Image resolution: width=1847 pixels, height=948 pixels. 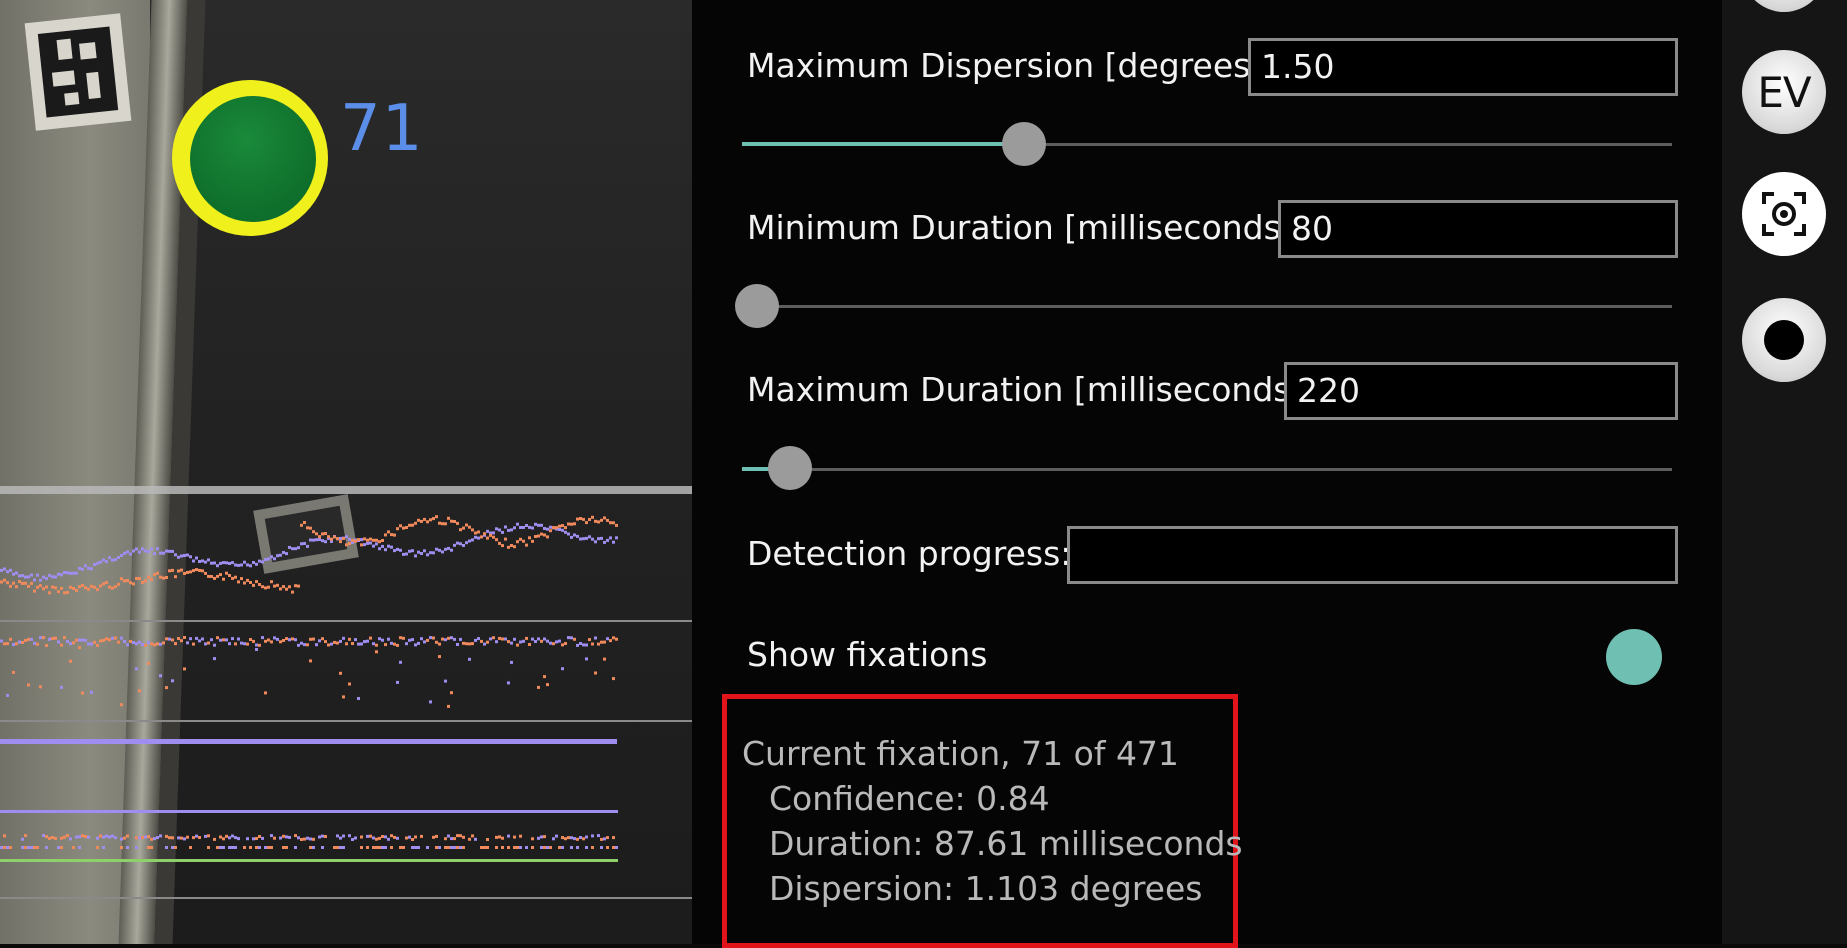 I want to click on max-duration-slider-track, so click(x=1207, y=469).